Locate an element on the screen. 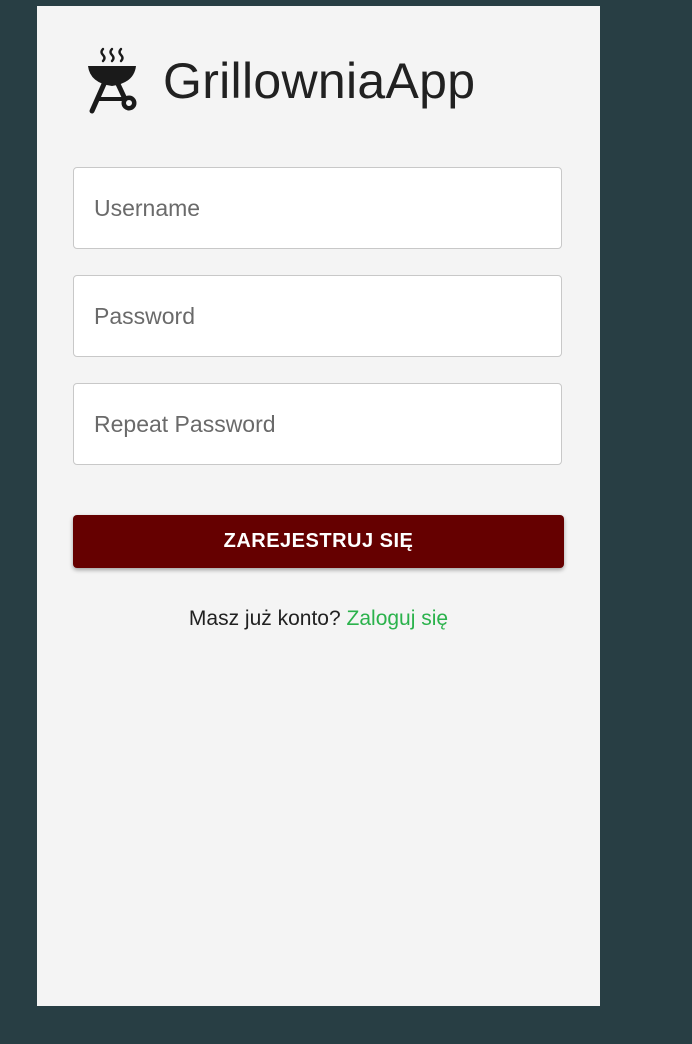 This screenshot has width=692, height=1044. login-prompt-line: Masz już konto? Zaloguj się is located at coordinates (318, 619).